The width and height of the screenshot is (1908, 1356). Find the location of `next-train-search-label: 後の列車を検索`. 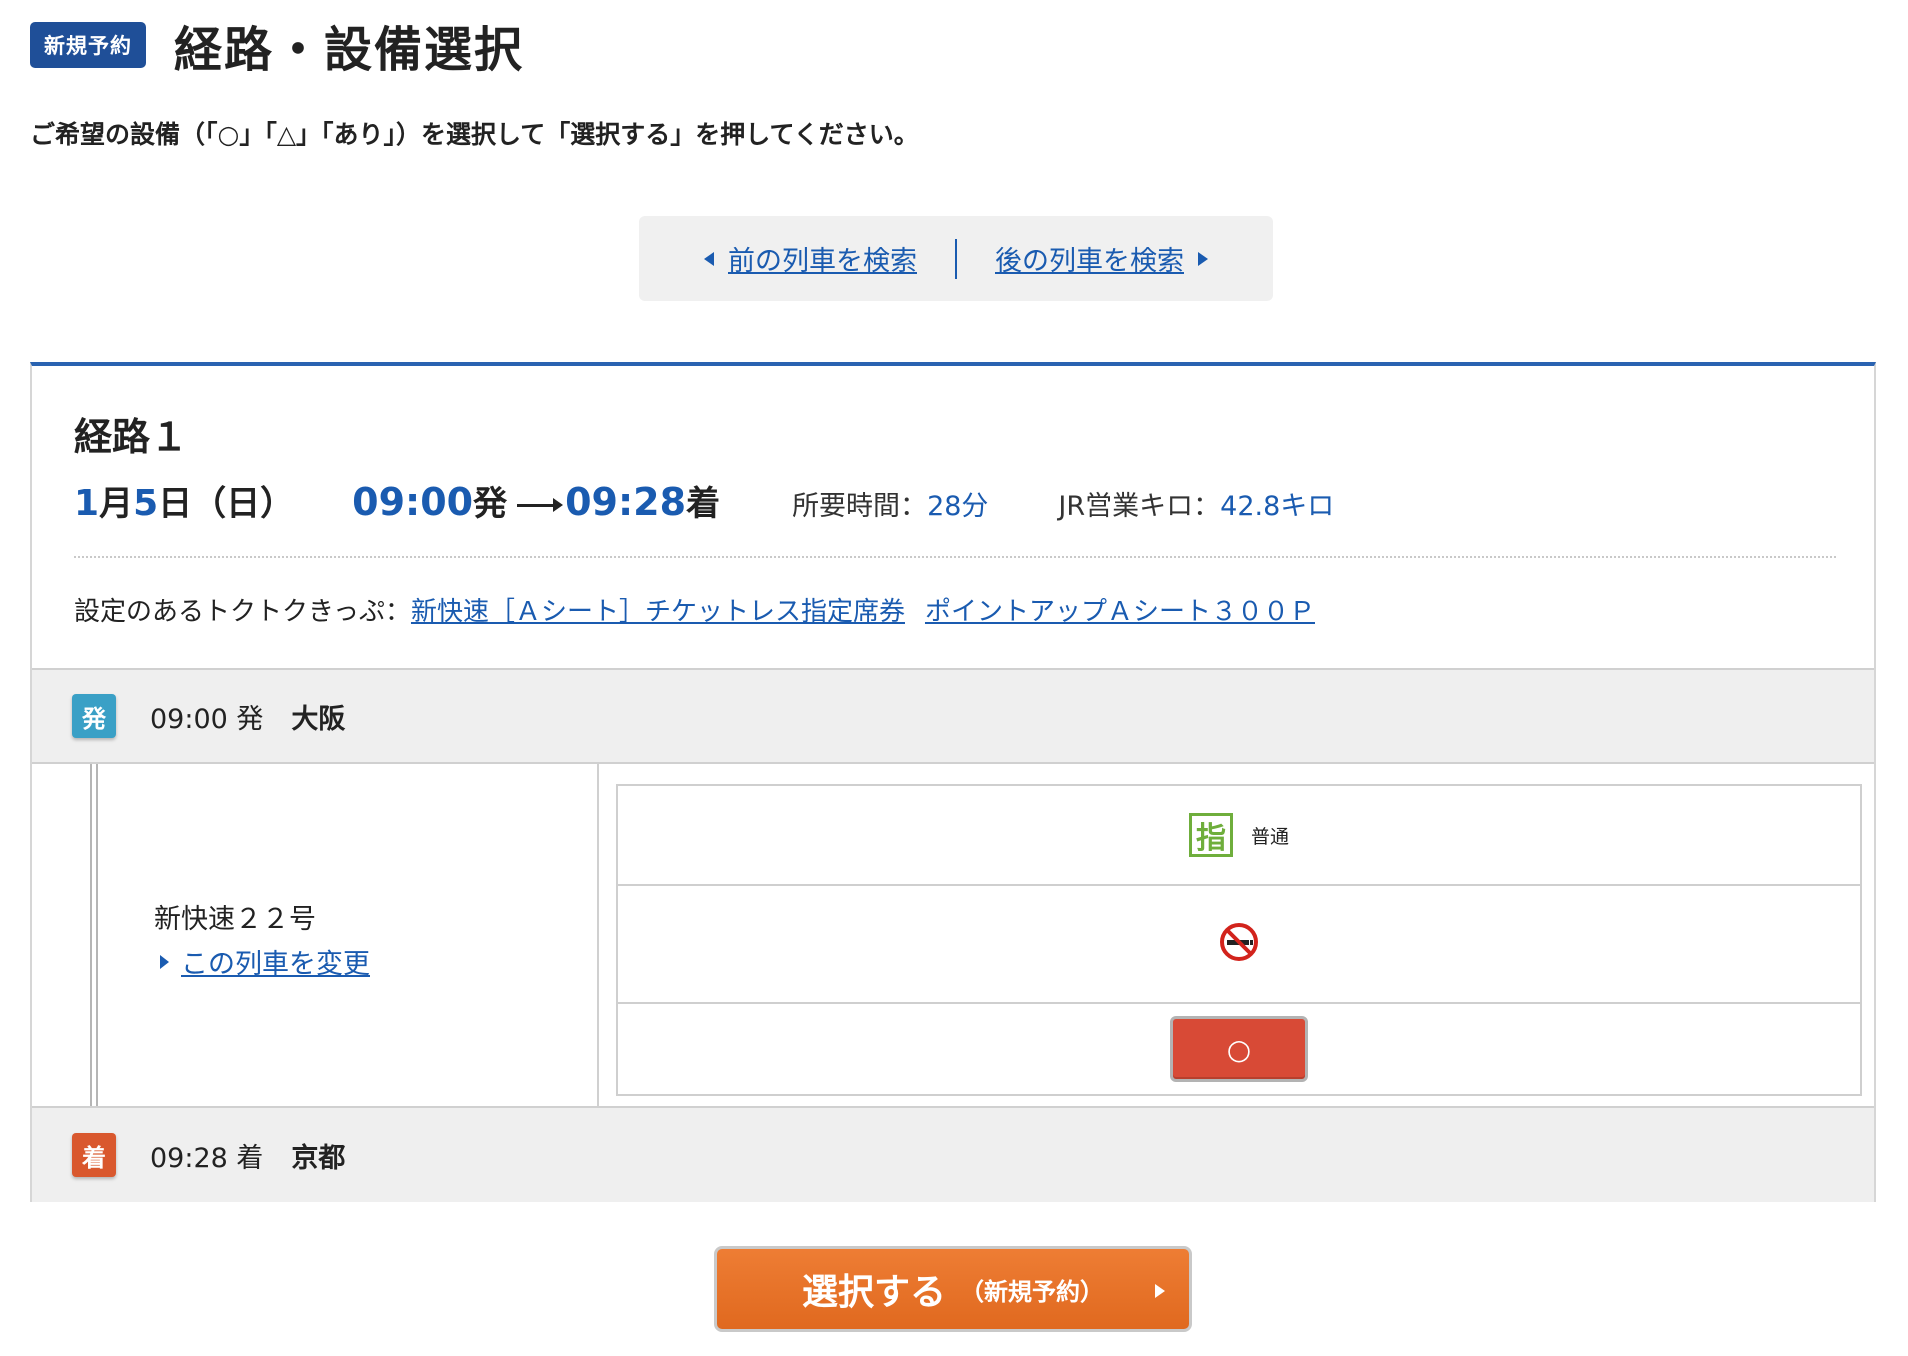

next-train-search-label: 後の列車を検索 is located at coordinates (1089, 261).